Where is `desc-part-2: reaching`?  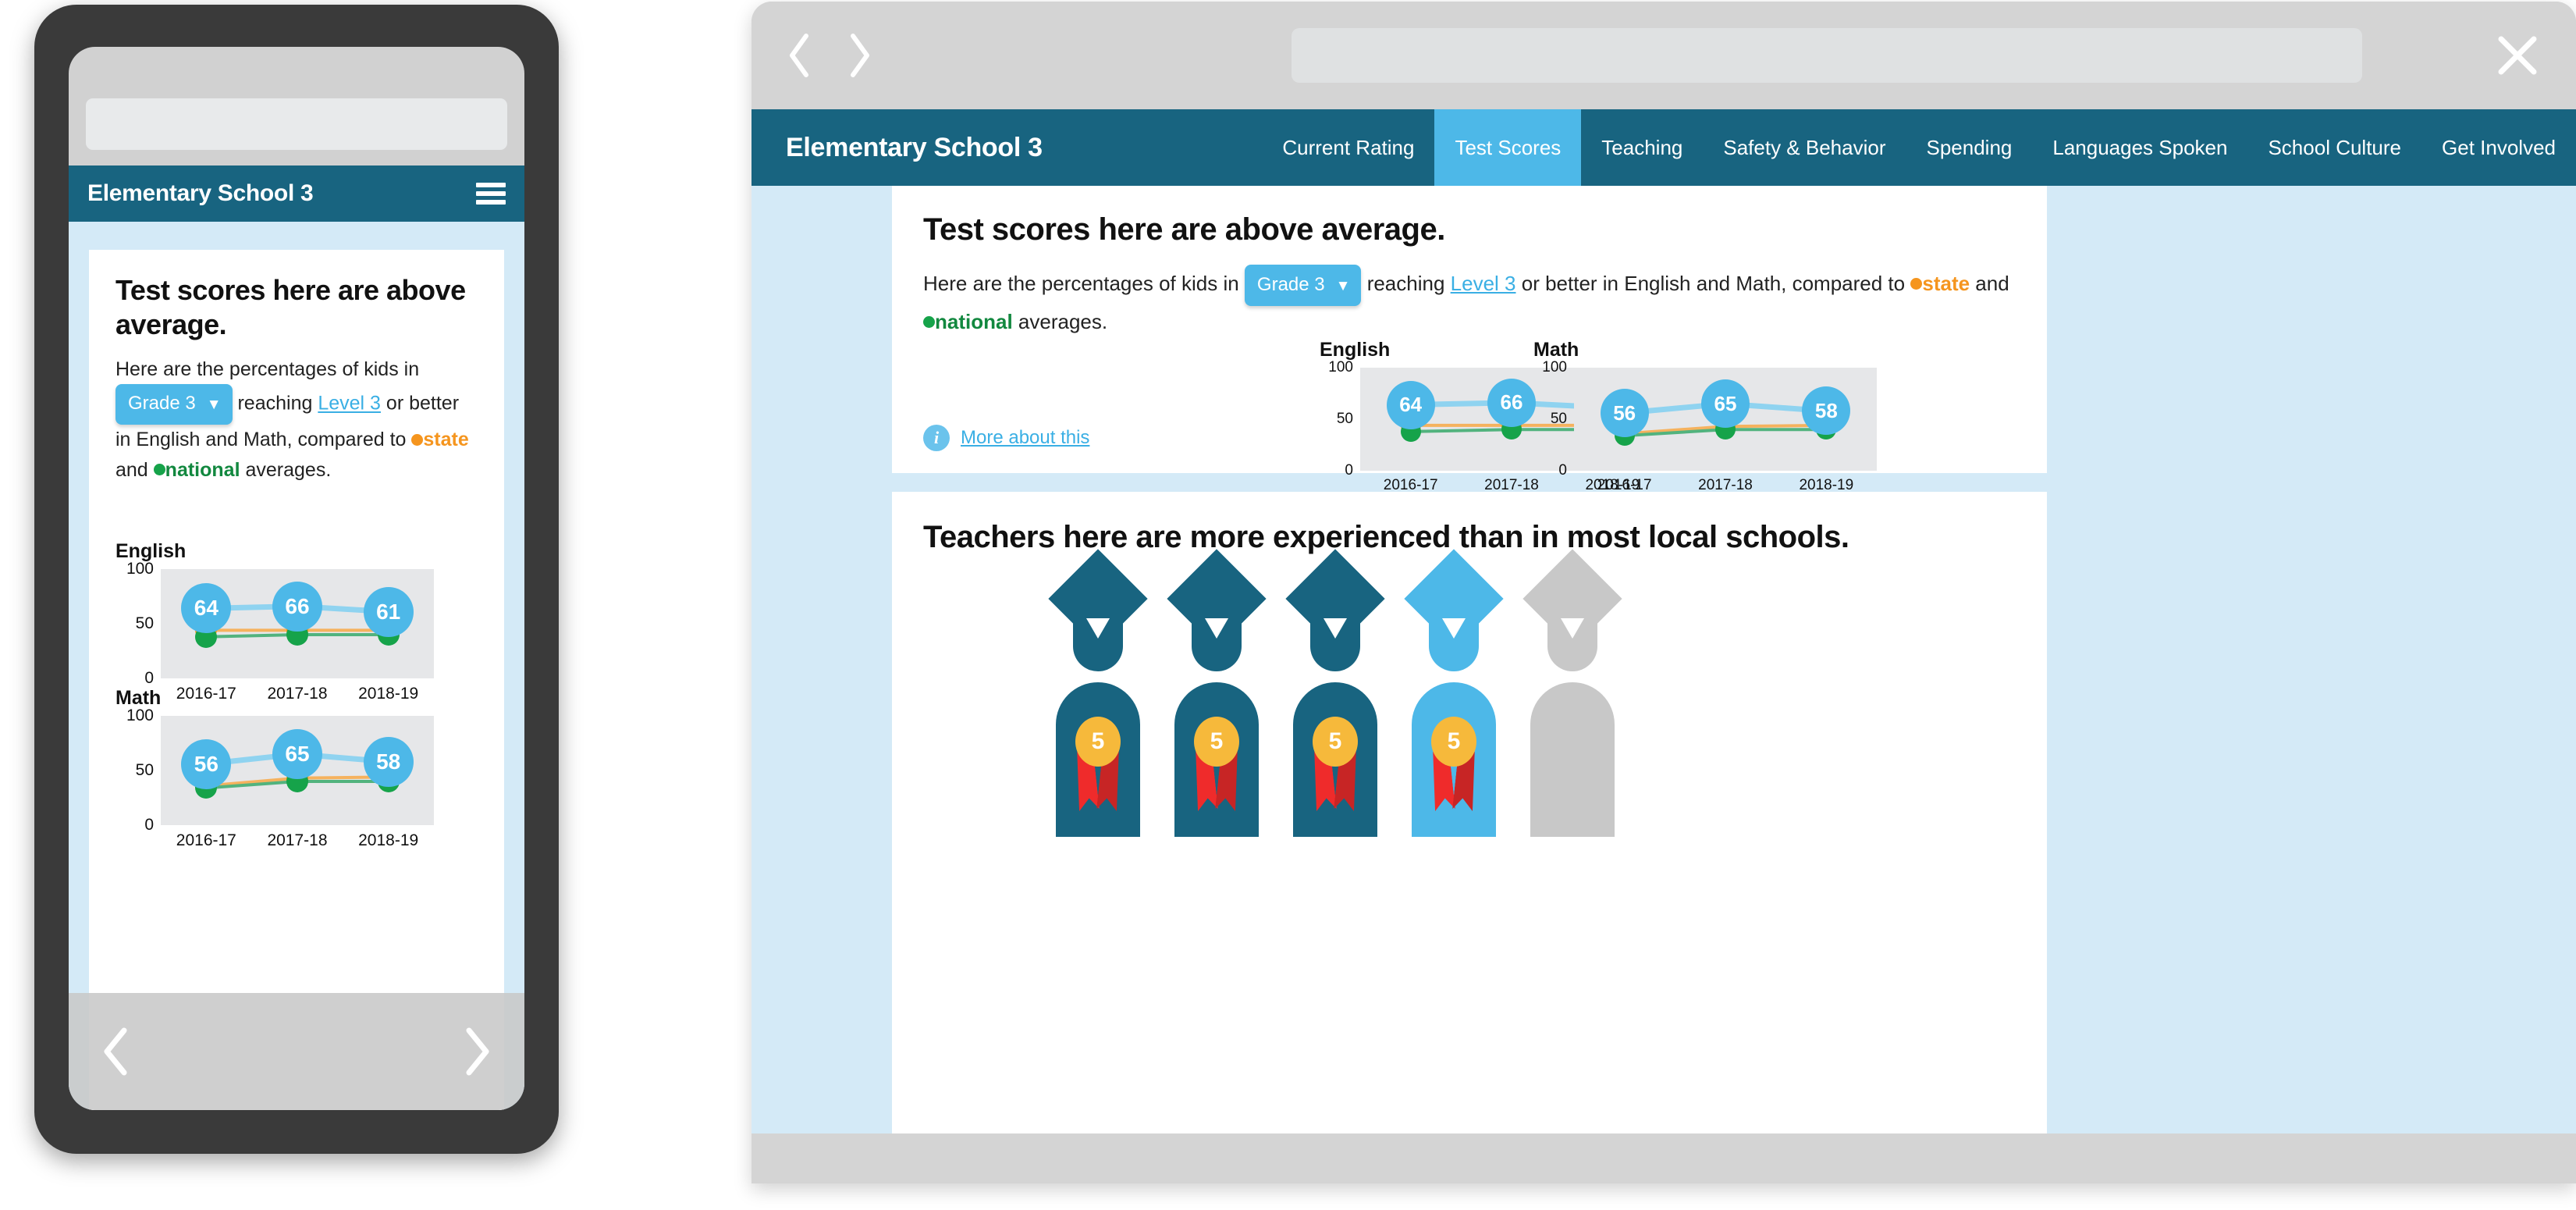
desc-part-2: reaching is located at coordinates (1405, 283).